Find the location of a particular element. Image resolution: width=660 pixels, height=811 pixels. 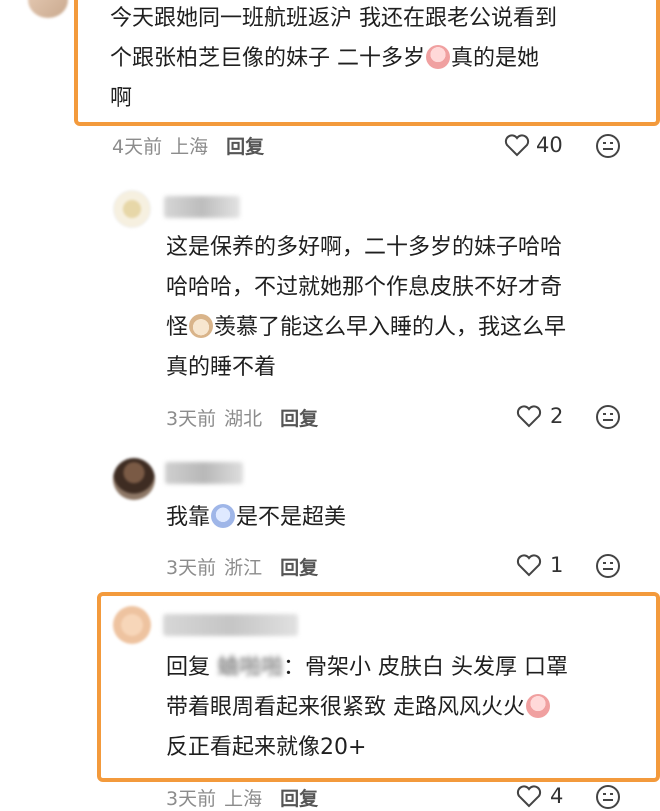

like-count: 40 is located at coordinates (549, 145).